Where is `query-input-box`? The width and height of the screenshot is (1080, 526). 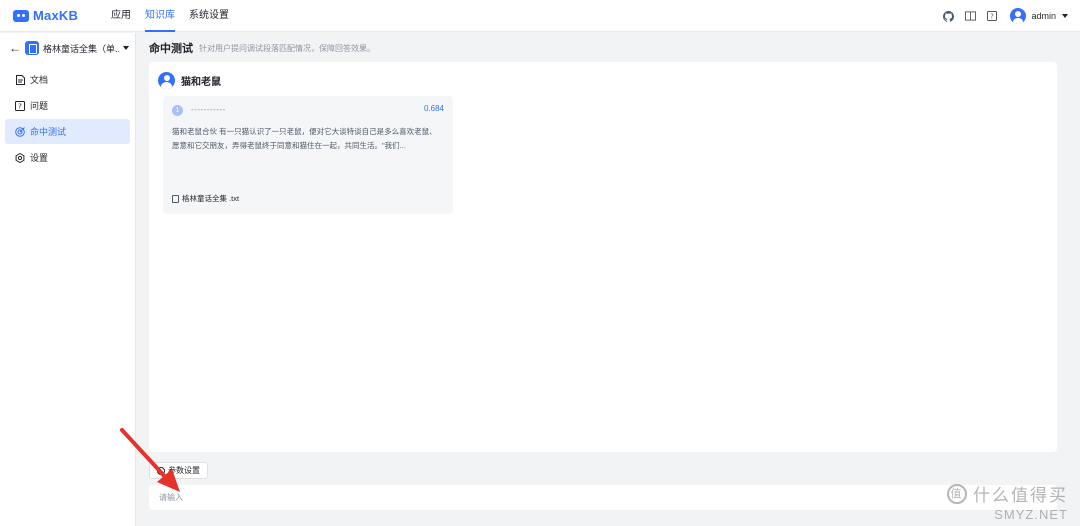 query-input-box is located at coordinates (603, 497).